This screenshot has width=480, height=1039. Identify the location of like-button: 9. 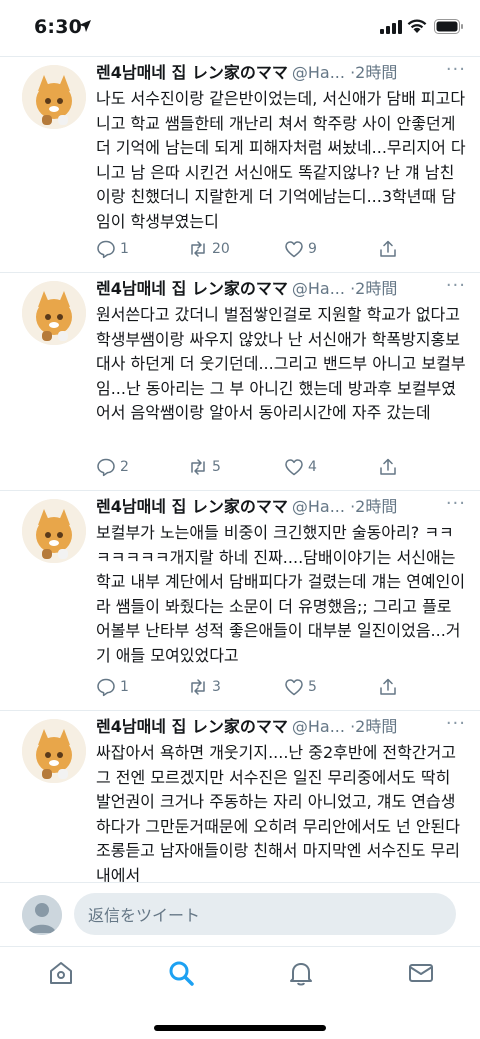
(300, 249).